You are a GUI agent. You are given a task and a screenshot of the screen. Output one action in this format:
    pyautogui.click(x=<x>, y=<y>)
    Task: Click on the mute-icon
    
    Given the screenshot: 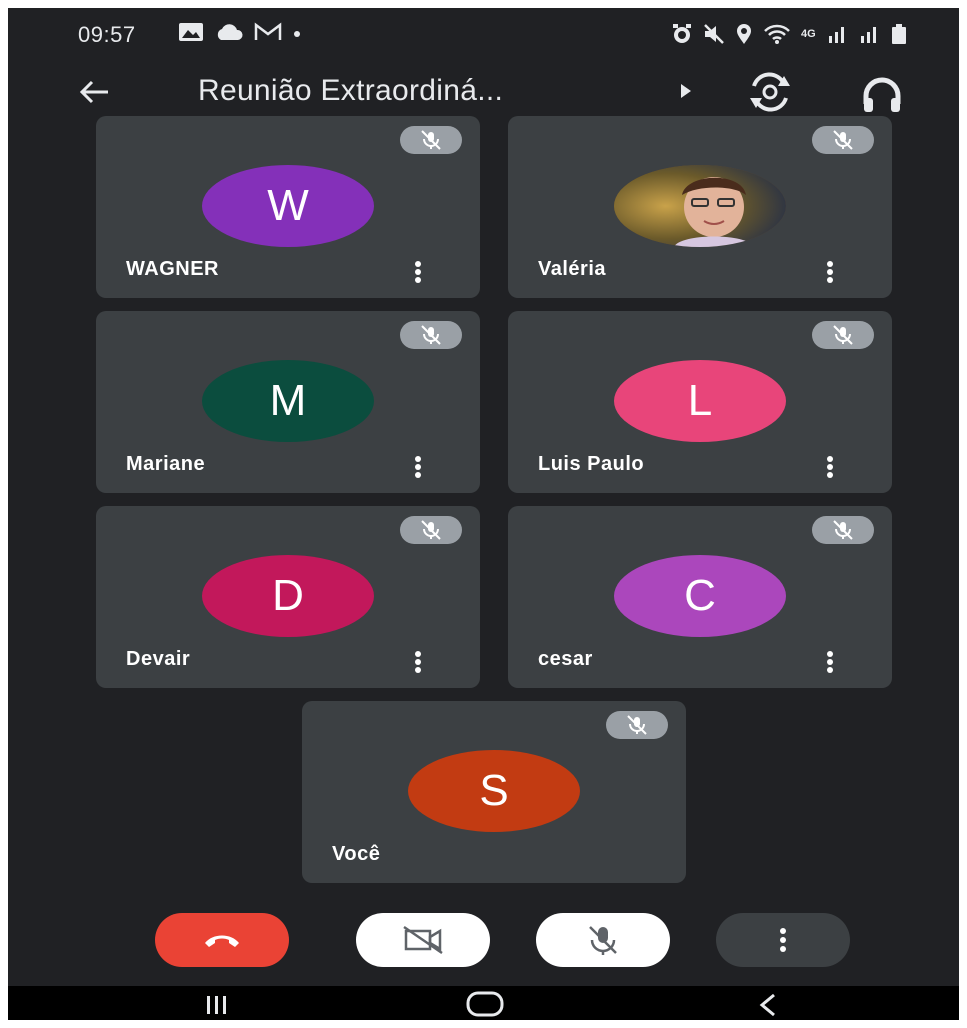 What is the action you would take?
    pyautogui.click(x=714, y=34)
    